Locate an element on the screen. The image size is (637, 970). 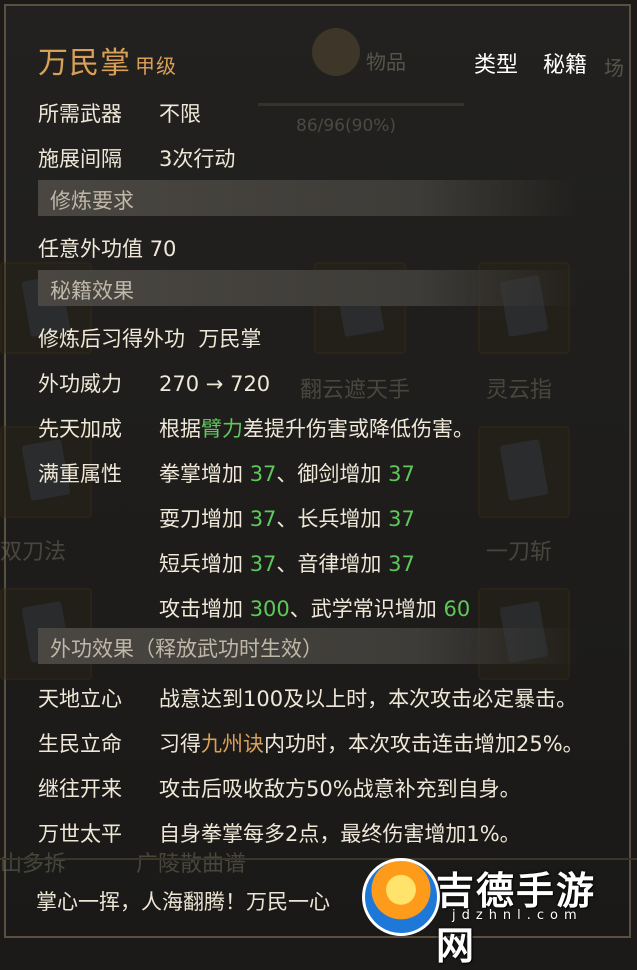
full-line: 短兵增加 37、音律增加 37 is located at coordinates (287, 563).